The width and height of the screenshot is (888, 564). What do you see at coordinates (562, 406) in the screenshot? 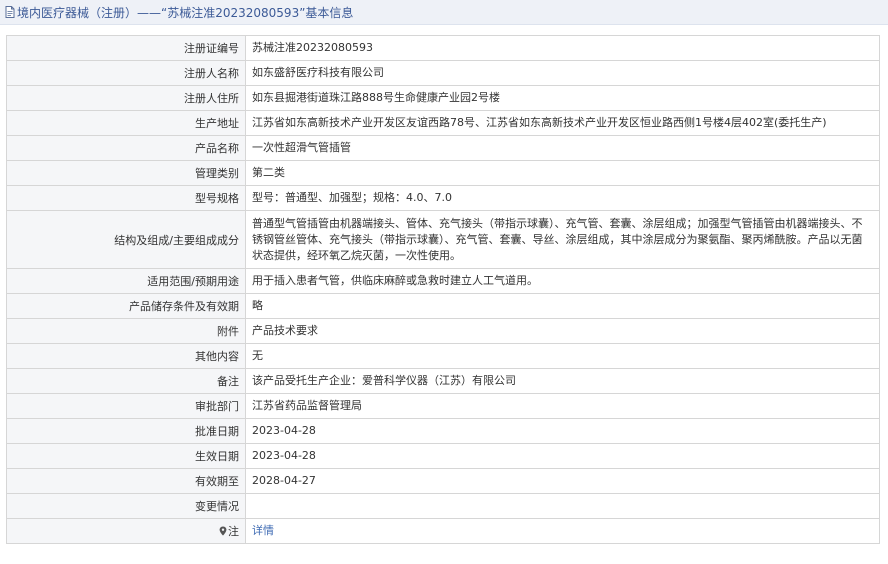
I see `row-value: 江苏省药品监督管理局` at bounding box center [562, 406].